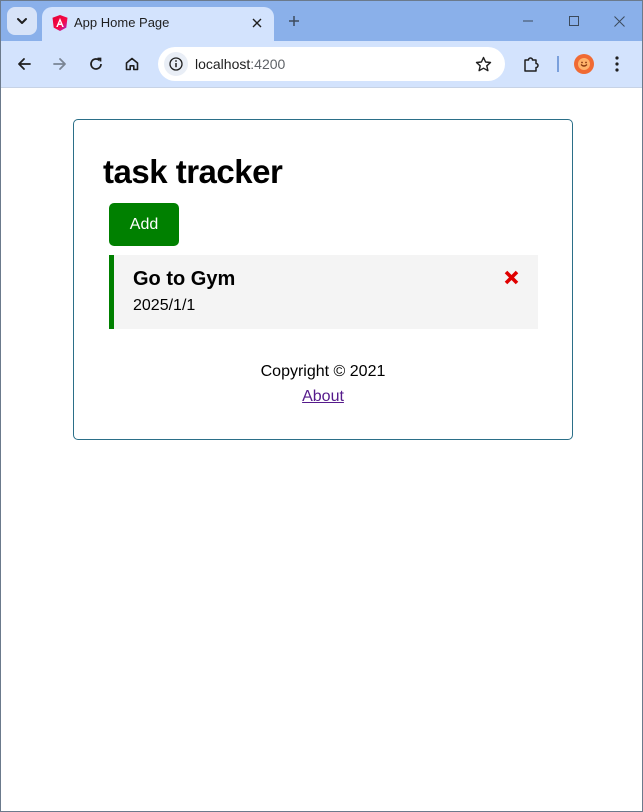 The height and width of the screenshot is (812, 643). What do you see at coordinates (122, 22) in the screenshot?
I see `tab-title: App Home Page` at bounding box center [122, 22].